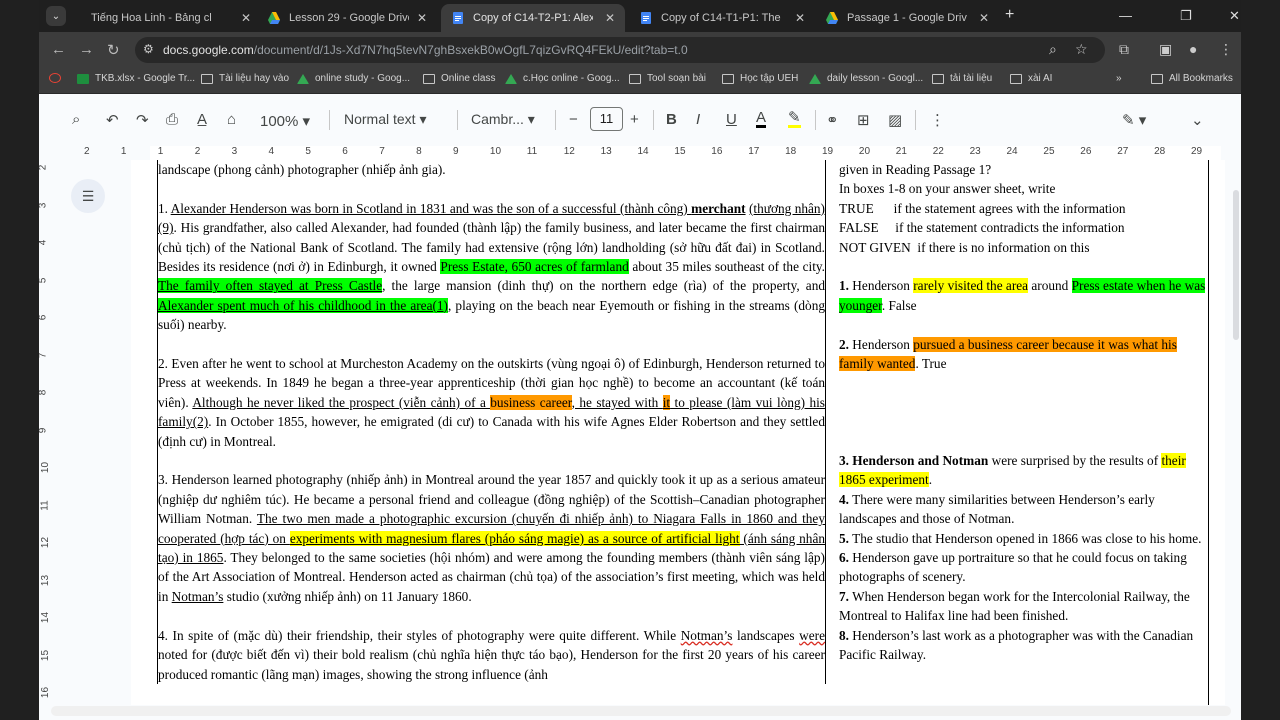 Image resolution: width=1280 pixels, height=720 pixels. Describe the element at coordinates (1236, 432) in the screenshot. I see `vertical-scrollbar` at that location.